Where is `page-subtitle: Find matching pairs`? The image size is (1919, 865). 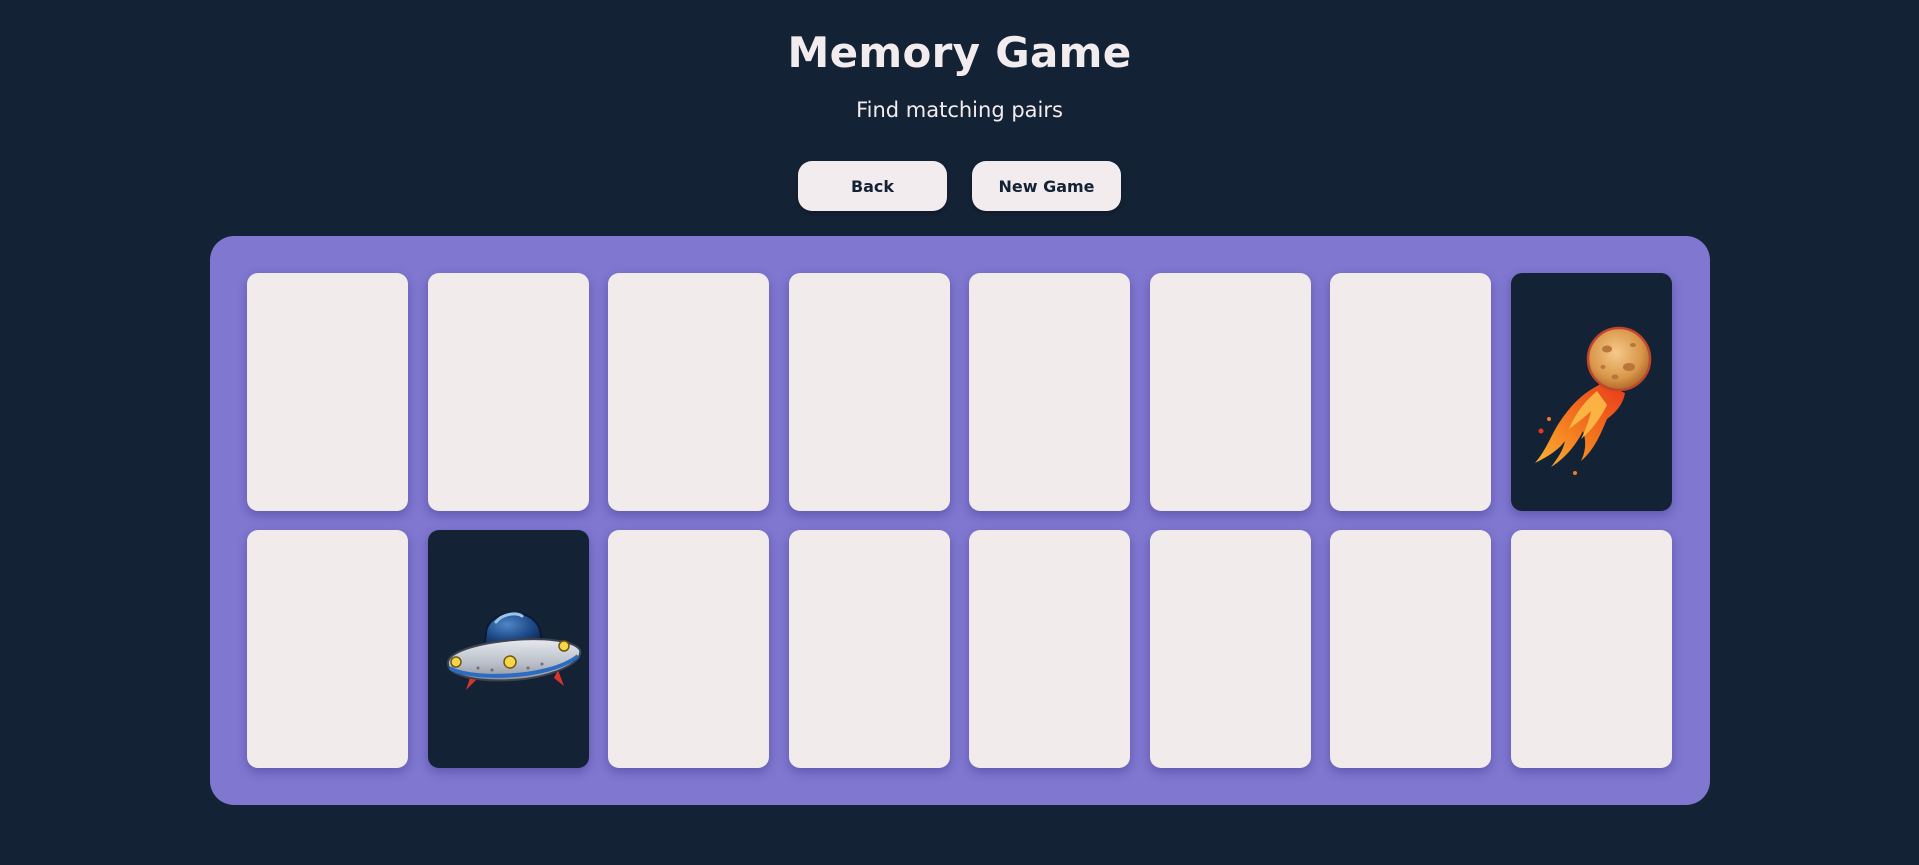 page-subtitle: Find matching pairs is located at coordinates (959, 110).